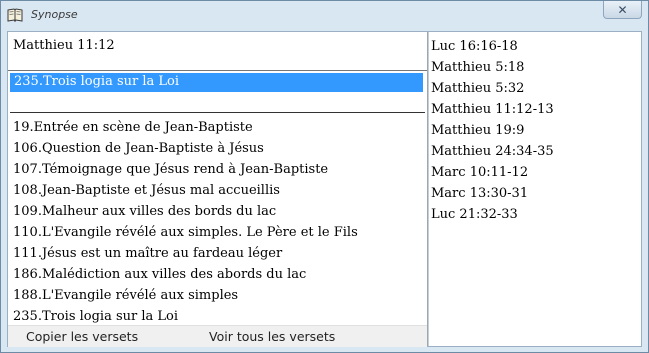 This screenshot has width=649, height=353. I want to click on list-item: Marc 10:11-12, so click(492, 172).